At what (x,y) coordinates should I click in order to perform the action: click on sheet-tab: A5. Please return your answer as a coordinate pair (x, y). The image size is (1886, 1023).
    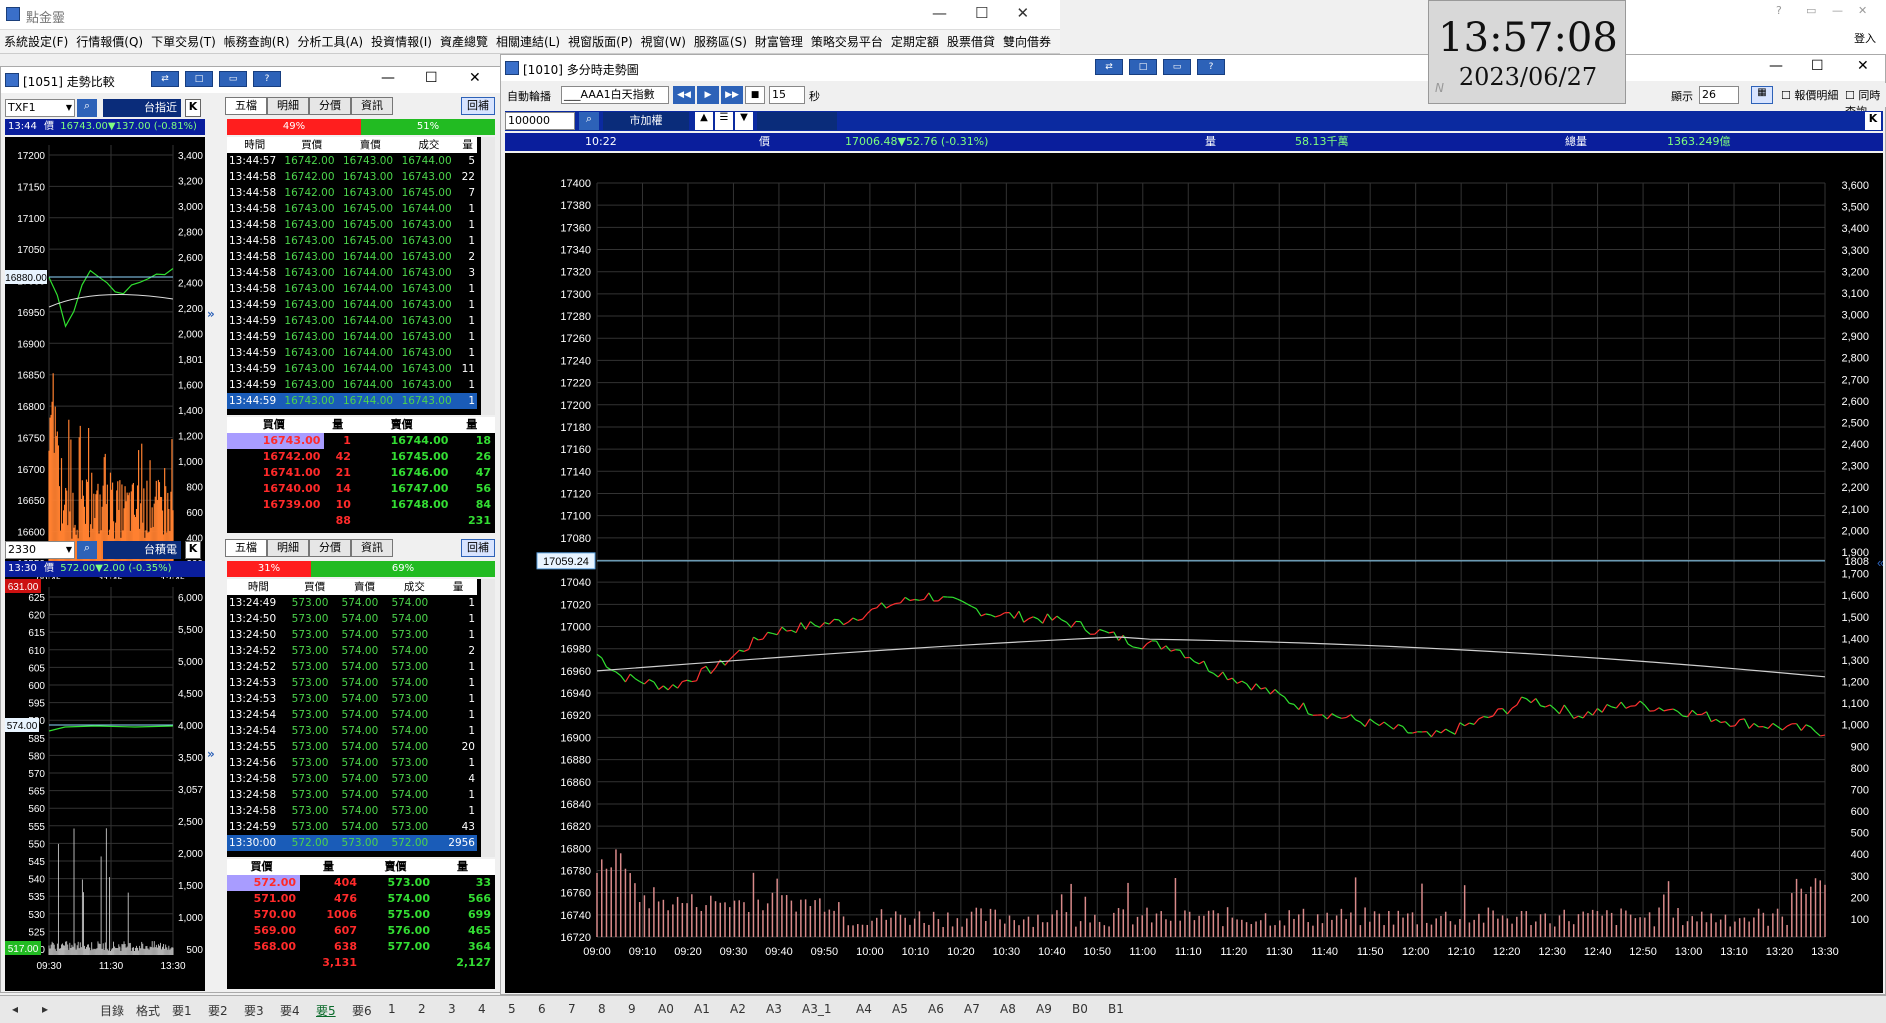
    Looking at the image, I should click on (900, 1009).